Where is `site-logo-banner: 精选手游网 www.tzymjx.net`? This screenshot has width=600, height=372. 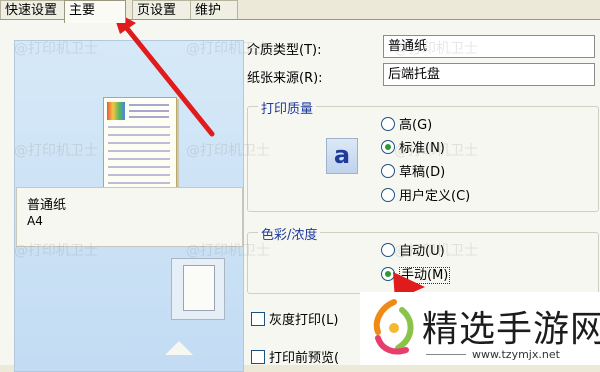 site-logo-banner: 精选手游网 www.tzymjx.net is located at coordinates (480, 328).